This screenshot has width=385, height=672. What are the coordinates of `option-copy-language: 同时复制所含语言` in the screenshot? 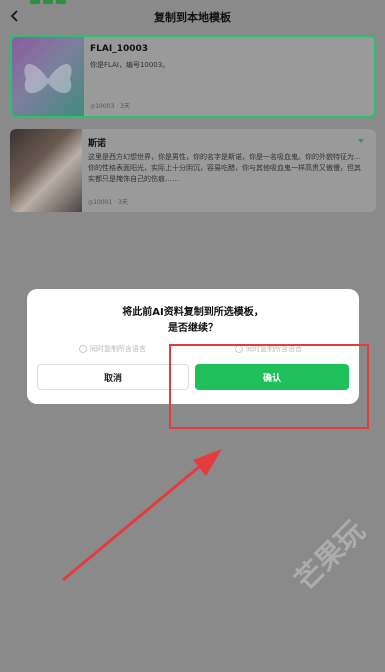 It's located at (112, 349).